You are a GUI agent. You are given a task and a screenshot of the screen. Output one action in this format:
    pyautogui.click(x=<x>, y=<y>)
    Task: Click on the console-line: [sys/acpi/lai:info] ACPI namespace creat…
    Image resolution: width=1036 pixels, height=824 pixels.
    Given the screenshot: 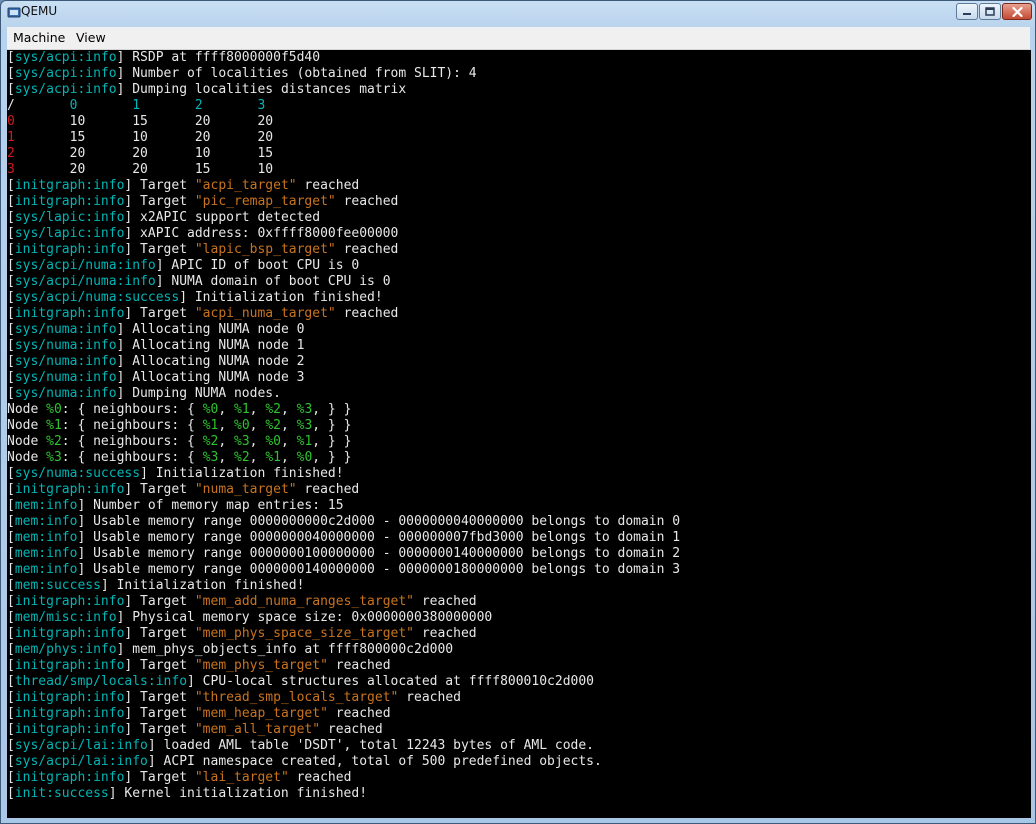 What is the action you would take?
    pyautogui.click(x=343, y=762)
    